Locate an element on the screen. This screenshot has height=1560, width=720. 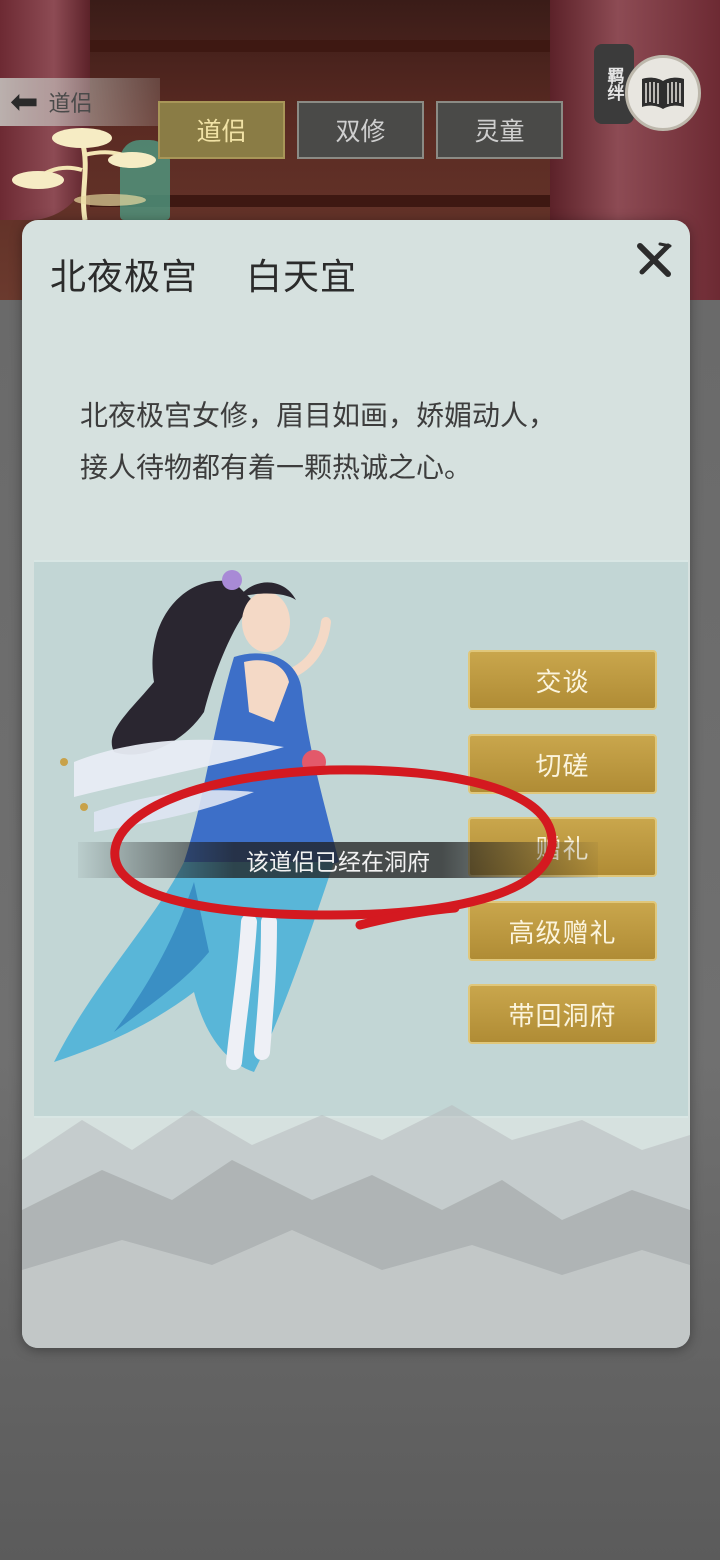
tab-spirit-child: 灵童 is located at coordinates (499, 130).